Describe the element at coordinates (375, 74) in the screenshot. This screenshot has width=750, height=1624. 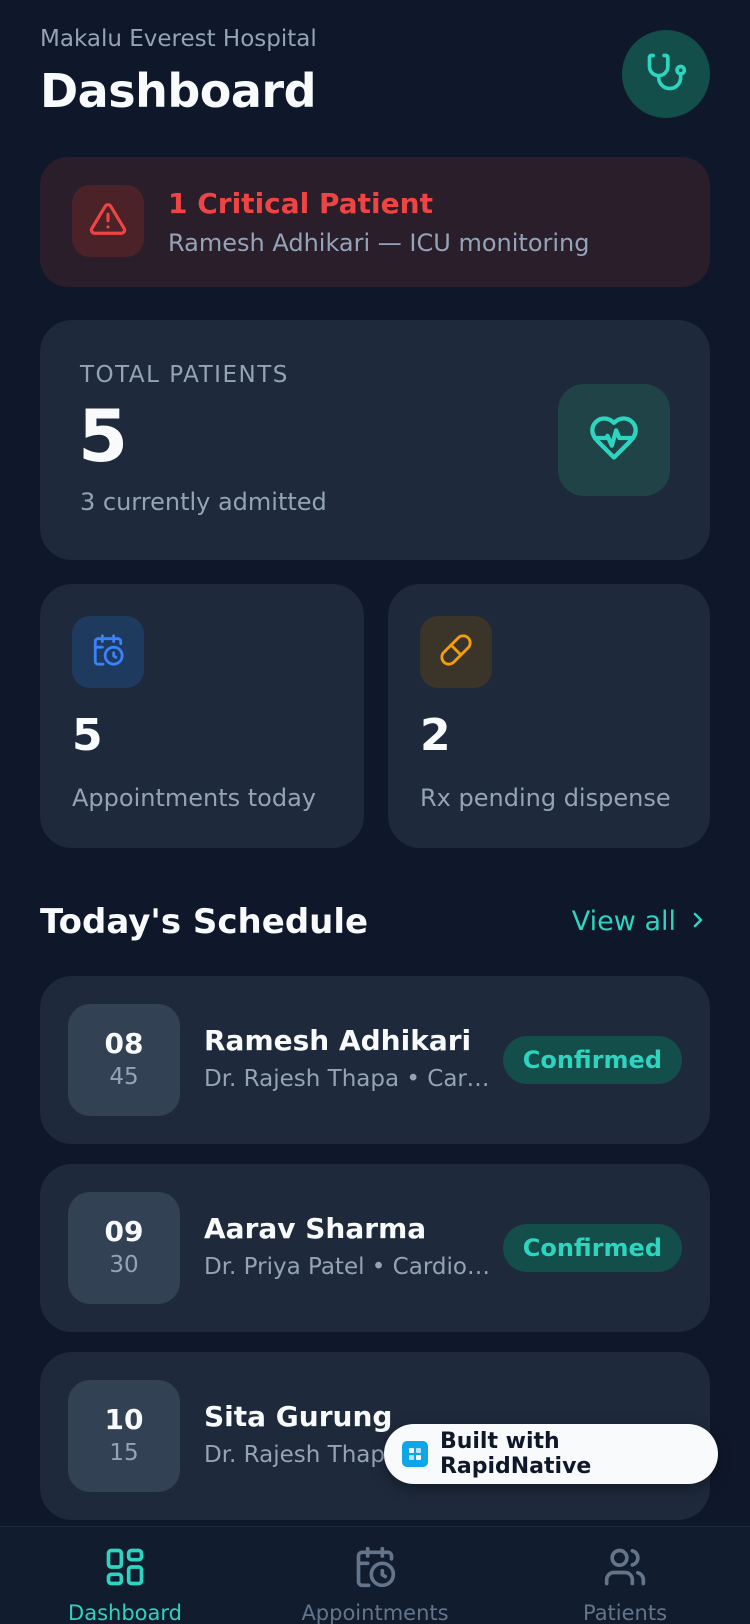
I see `header: Makalu Everest Hospital Dashboard` at that location.